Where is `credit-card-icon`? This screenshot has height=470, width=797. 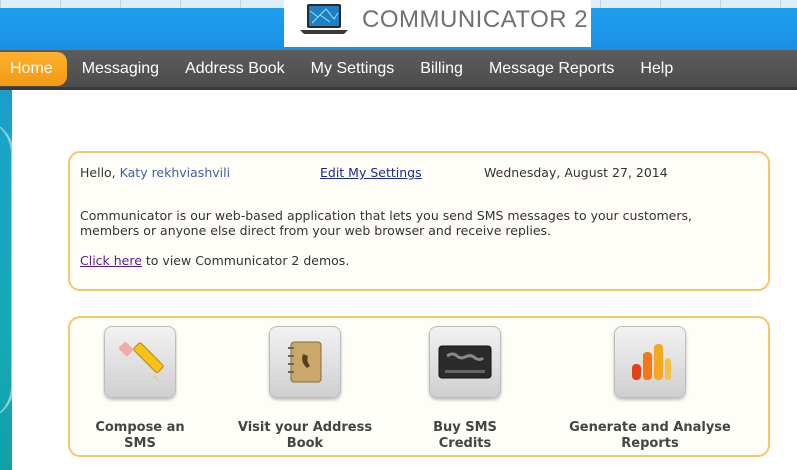
credit-card-icon is located at coordinates (465, 362).